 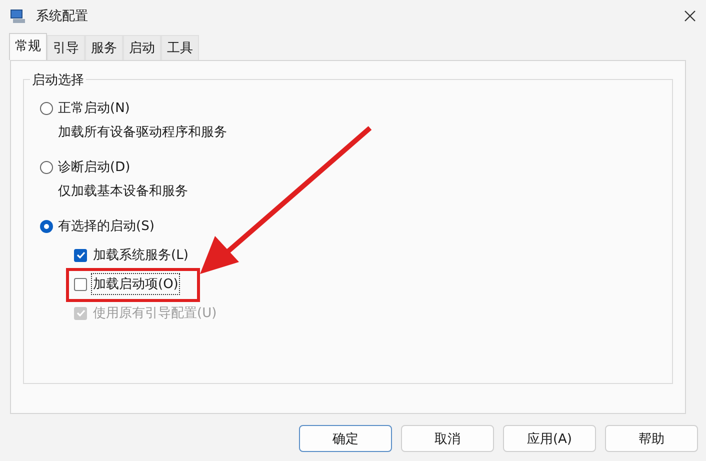 What do you see at coordinates (58, 80) in the screenshot?
I see `group-title: 启动选择` at bounding box center [58, 80].